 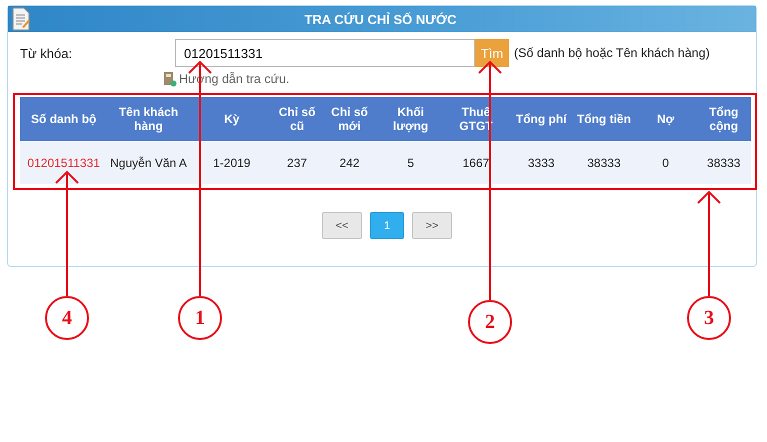 What do you see at coordinates (64, 162) in the screenshot?
I see `account-link: 01201511331` at bounding box center [64, 162].